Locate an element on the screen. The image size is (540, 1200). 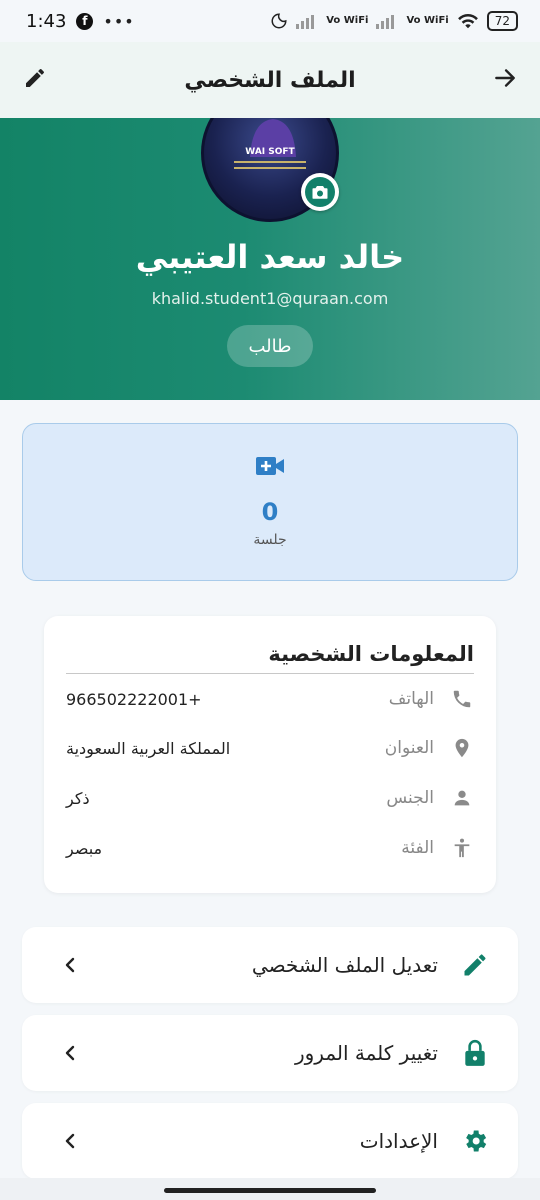
info-row-gender: ذكر الجنس is located at coordinates (270, 798).